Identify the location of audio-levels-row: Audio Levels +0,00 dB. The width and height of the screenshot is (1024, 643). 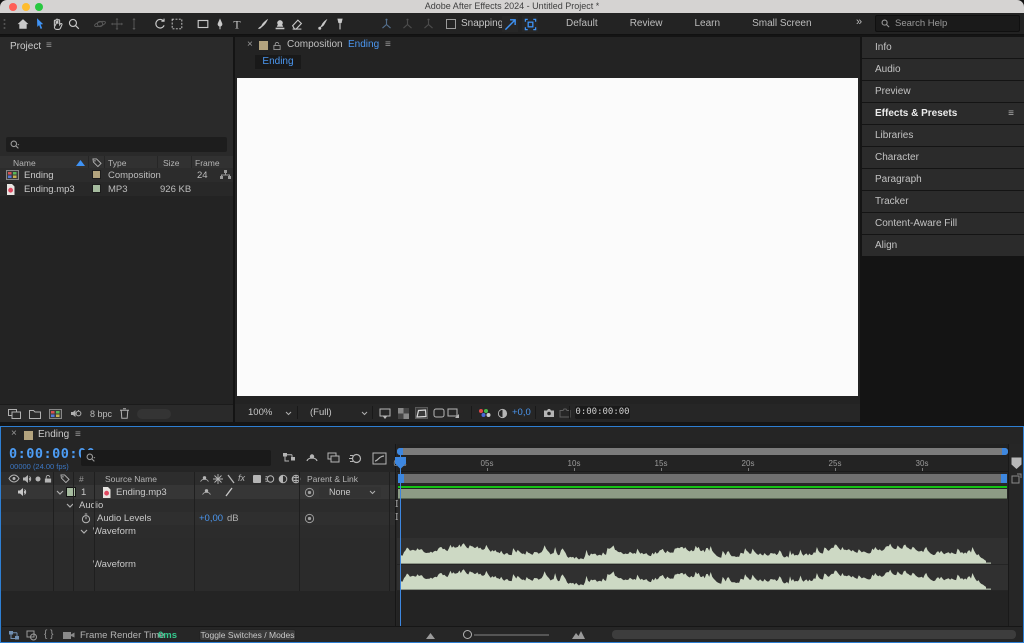
(198, 518).